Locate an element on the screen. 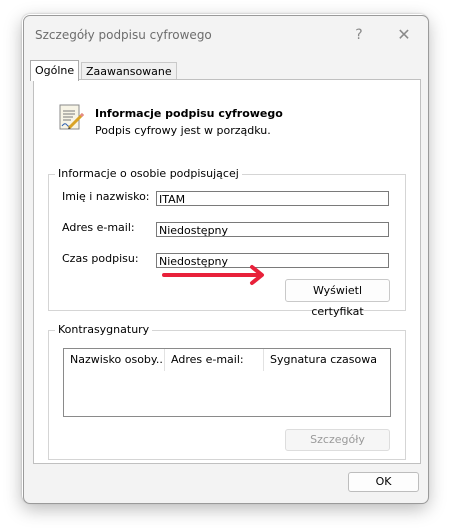 This screenshot has width=451, height=529. red-arrow-annotation is located at coordinates (213, 275).